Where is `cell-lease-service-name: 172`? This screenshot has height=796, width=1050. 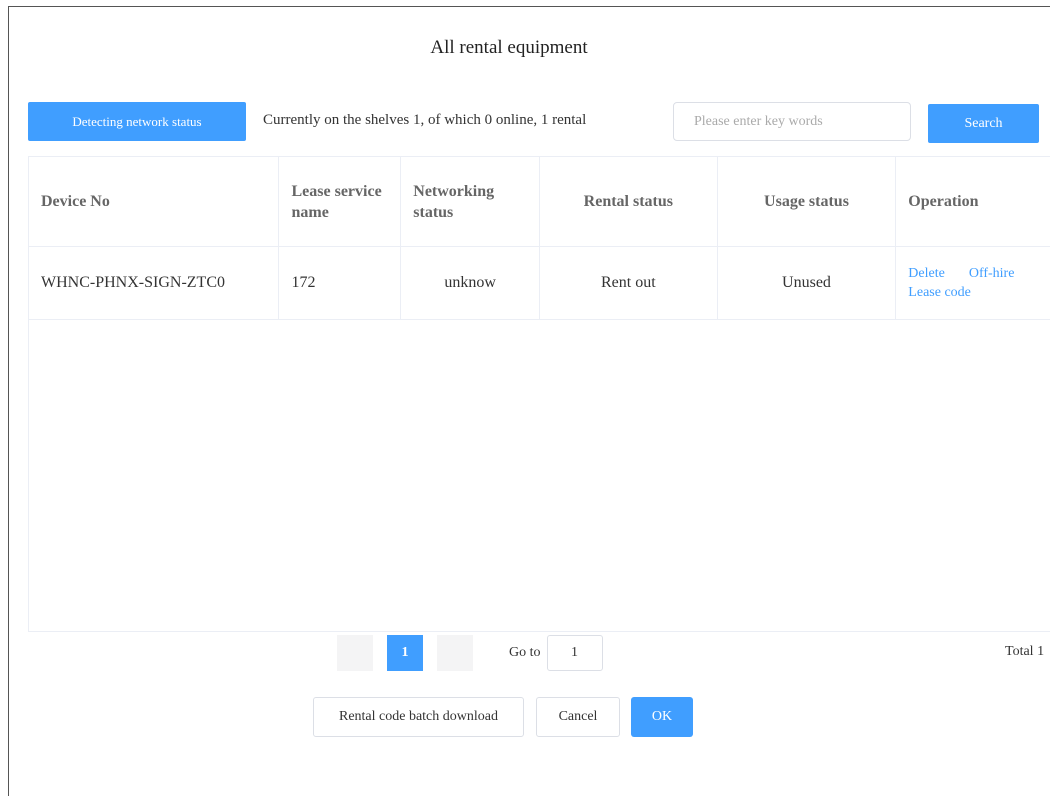 cell-lease-service-name: 172 is located at coordinates (340, 283).